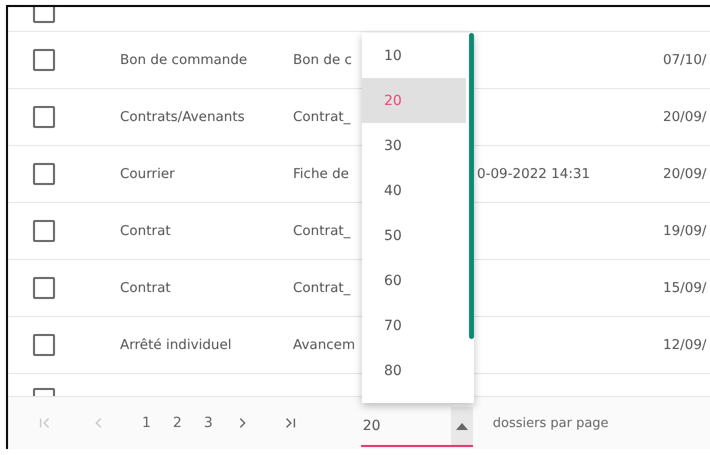  What do you see at coordinates (208, 423) in the screenshot?
I see `page-link: 3` at bounding box center [208, 423].